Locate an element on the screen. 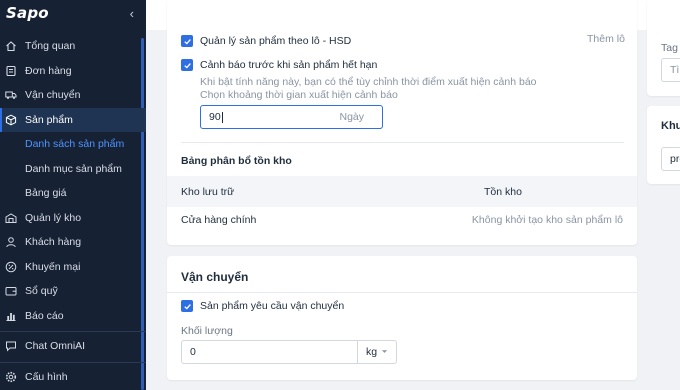 Image resolution: width=680 pixels, height=390 pixels. sidebar-item-label: Sản phẩm is located at coordinates (49, 119).